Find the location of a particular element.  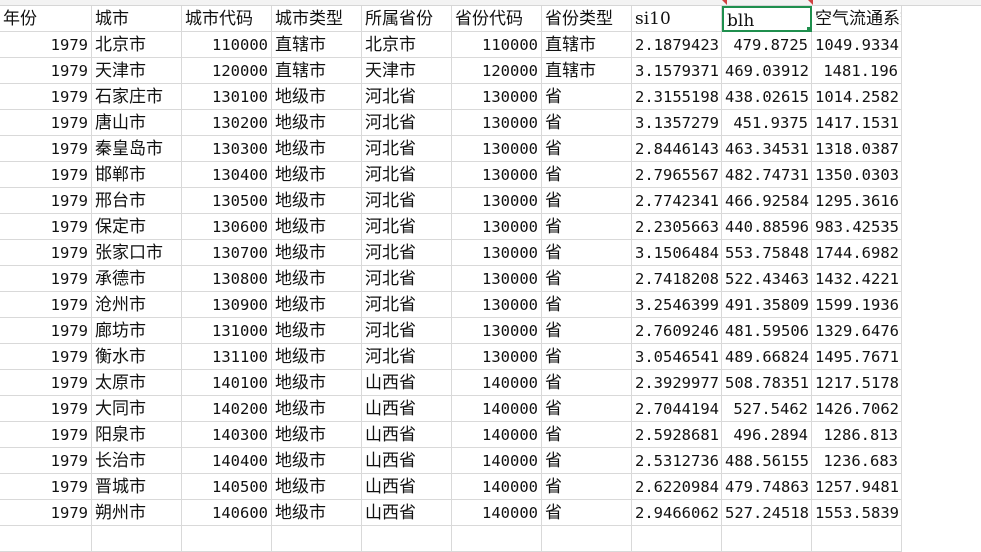

cell-city-code: 130100 is located at coordinates (227, 97).